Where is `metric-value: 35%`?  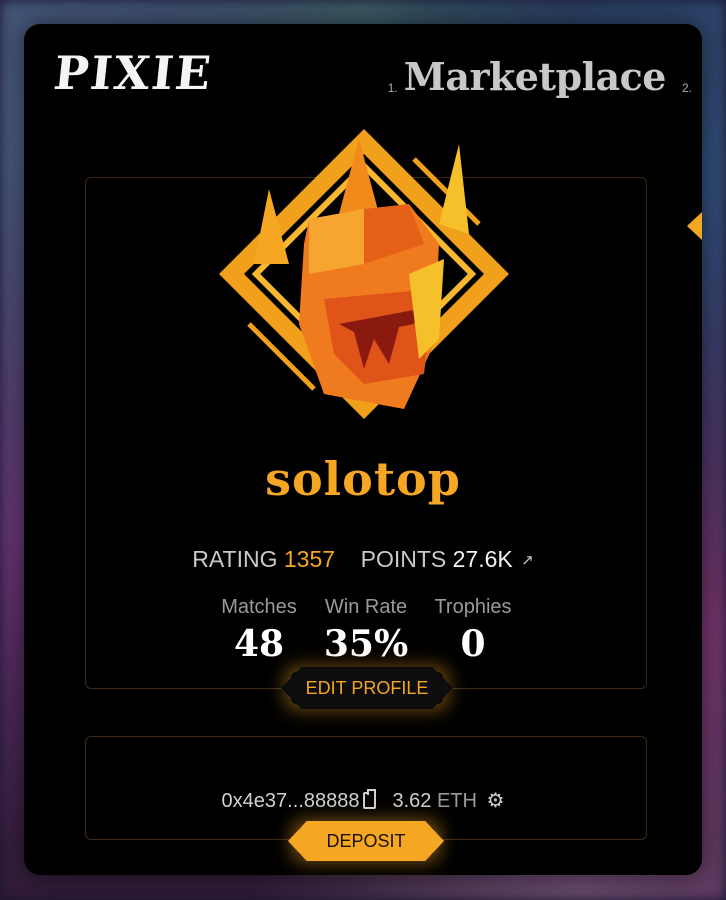
metric-value: 35% is located at coordinates (366, 644).